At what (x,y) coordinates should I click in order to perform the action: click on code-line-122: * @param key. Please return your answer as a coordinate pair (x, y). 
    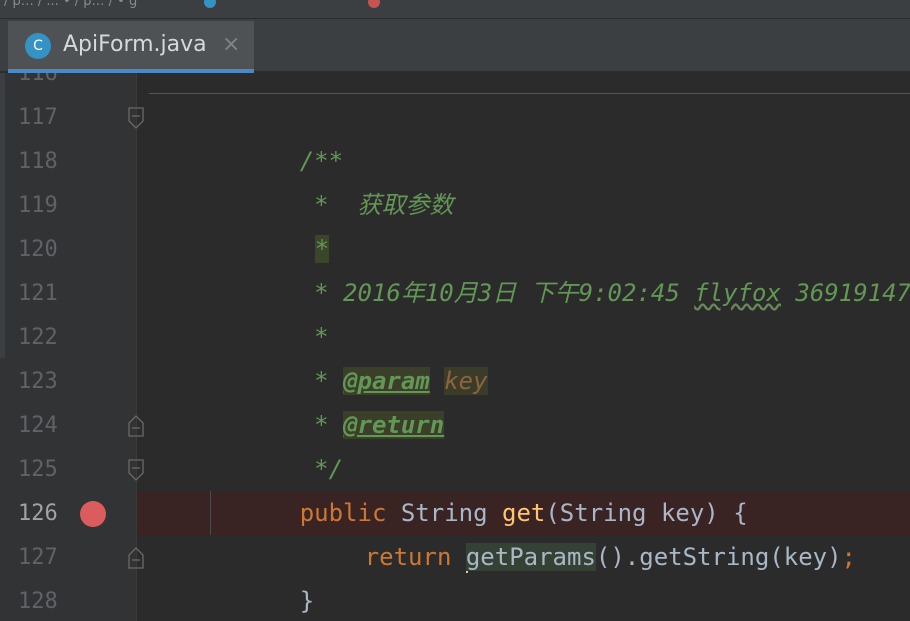
    Looking at the image, I should click on (350, 355).